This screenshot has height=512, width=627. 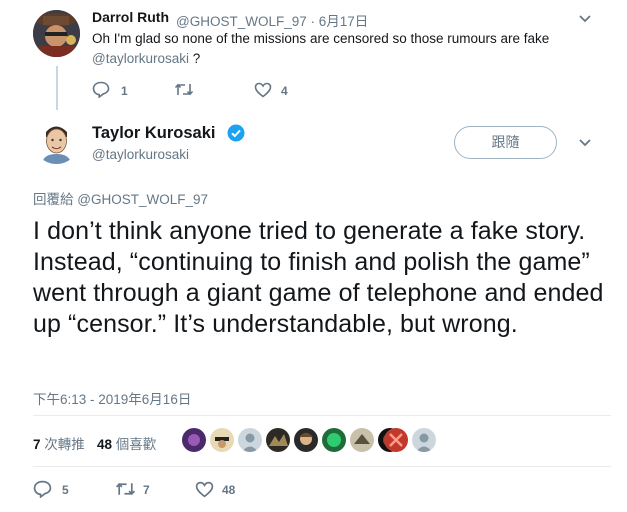 What do you see at coordinates (322, 415) in the screenshot?
I see `divider-top` at bounding box center [322, 415].